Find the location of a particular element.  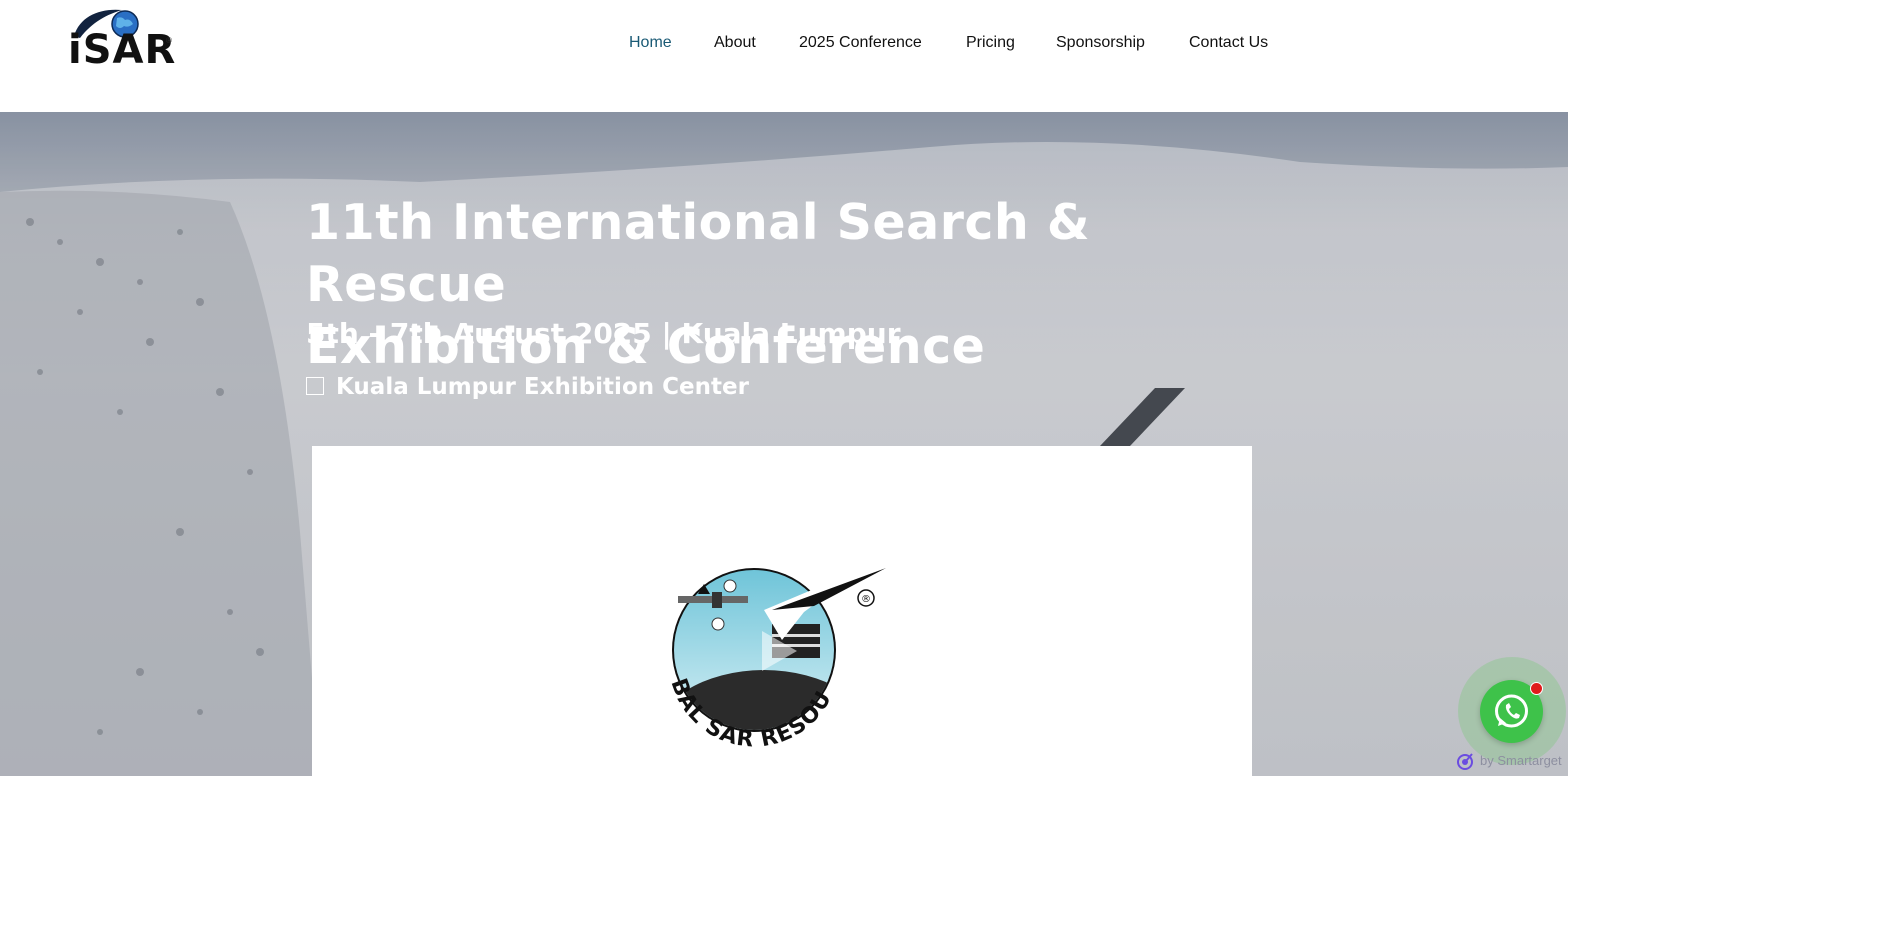

nav-contact-us: Contact Us is located at coordinates (1228, 43).